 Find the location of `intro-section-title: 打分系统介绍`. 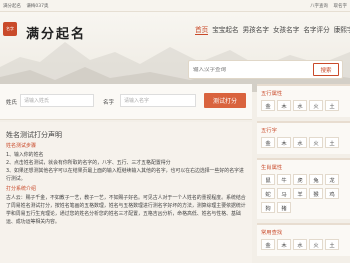

intro-section-title: 打分系统介绍 is located at coordinates (21, 189).